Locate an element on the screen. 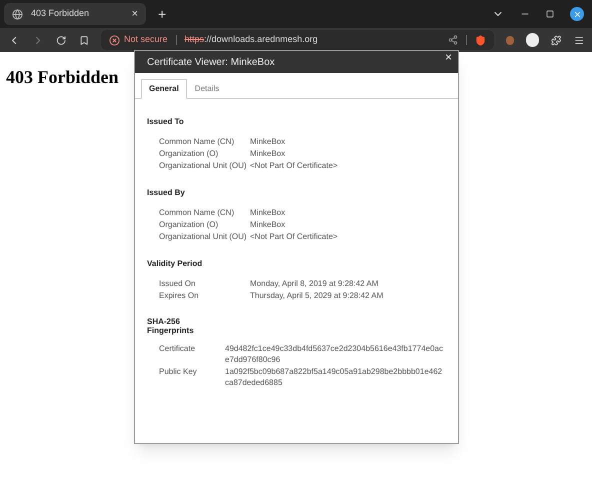 The height and width of the screenshot is (480, 592). share-icon is located at coordinates (453, 40).